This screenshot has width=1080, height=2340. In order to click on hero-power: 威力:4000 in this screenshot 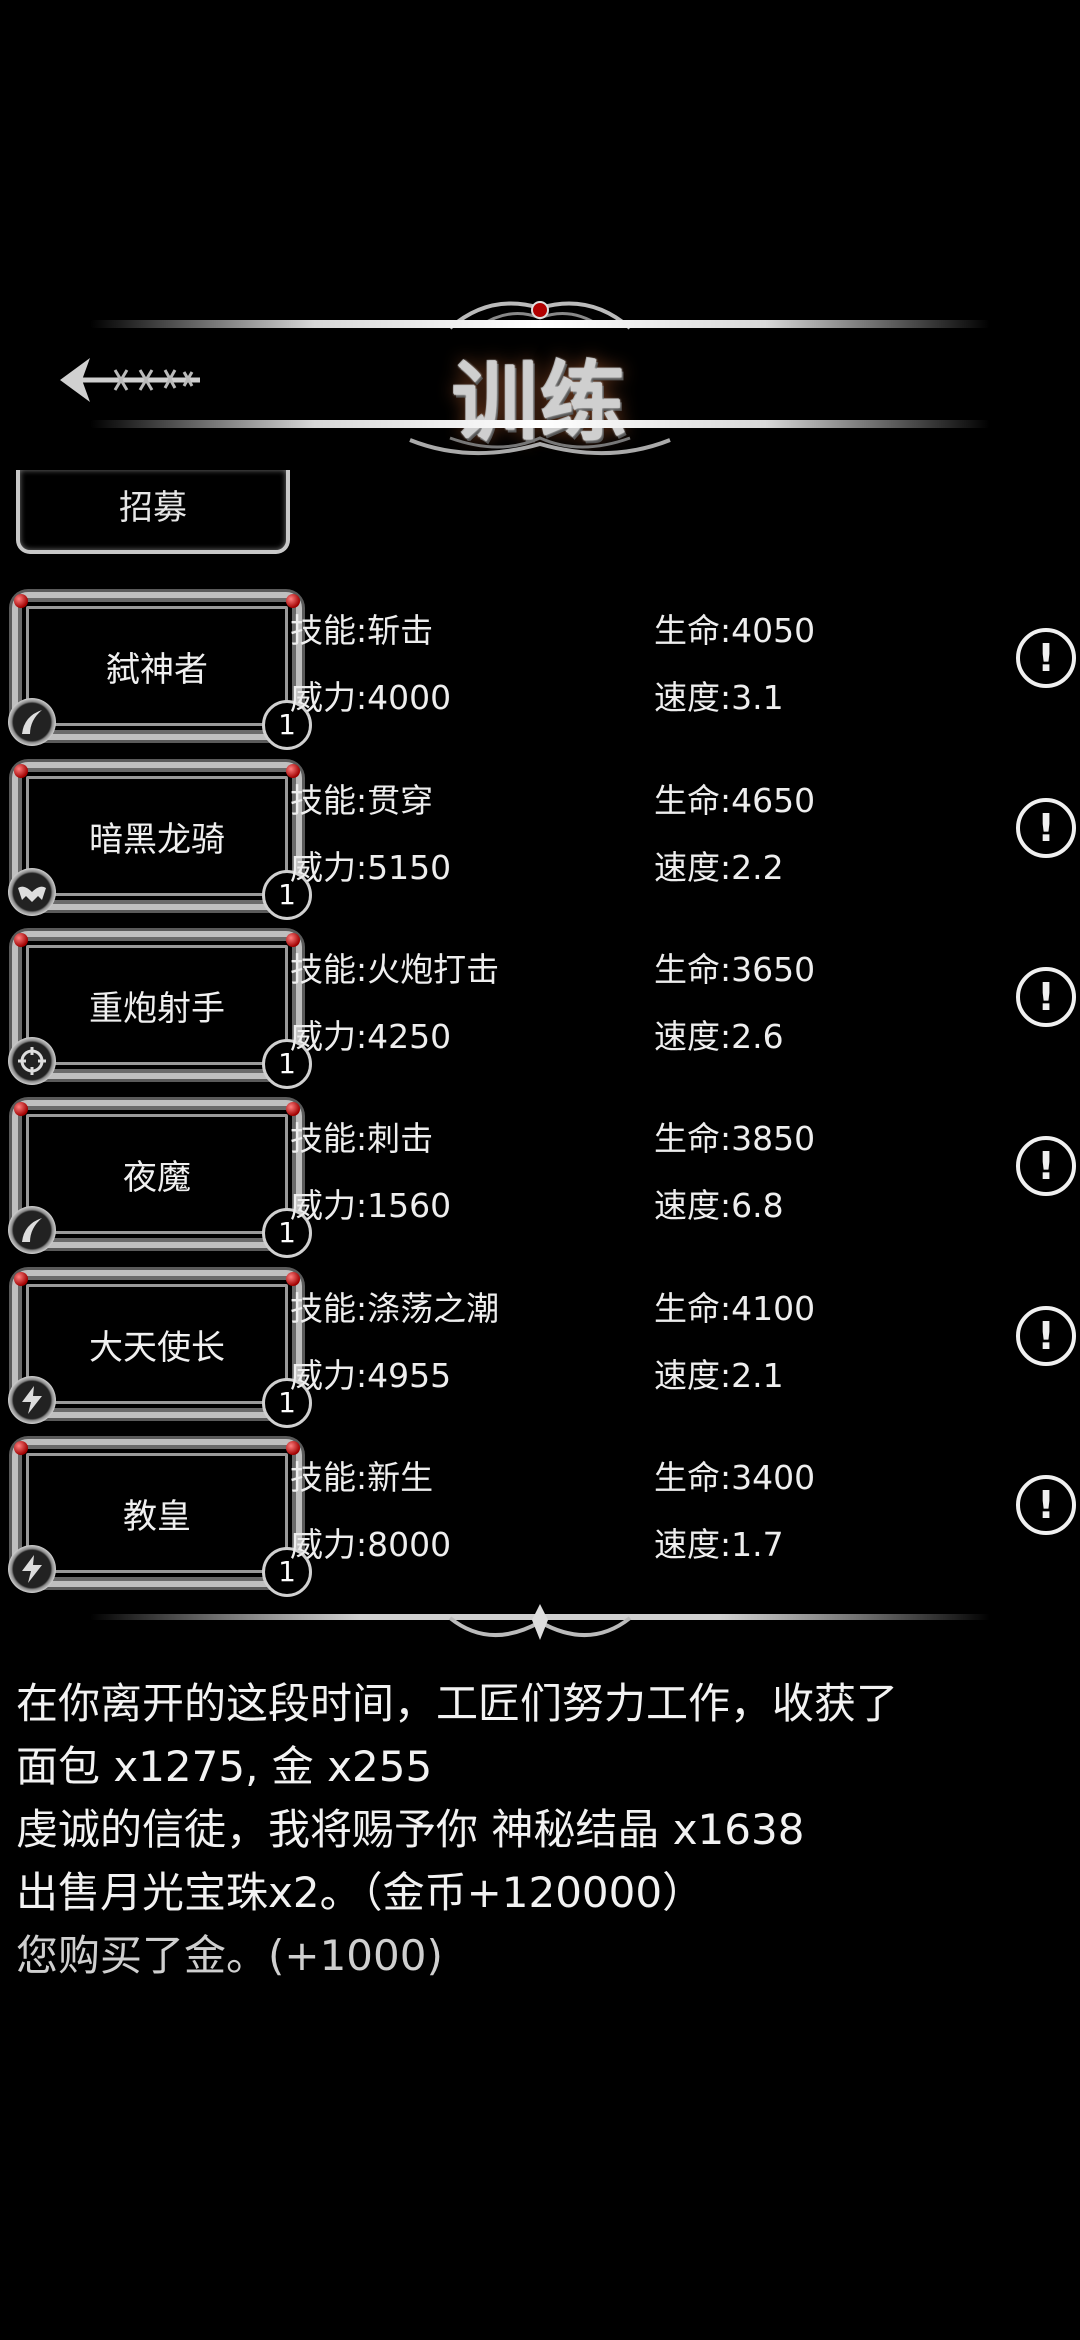, I will do `click(371, 697)`.